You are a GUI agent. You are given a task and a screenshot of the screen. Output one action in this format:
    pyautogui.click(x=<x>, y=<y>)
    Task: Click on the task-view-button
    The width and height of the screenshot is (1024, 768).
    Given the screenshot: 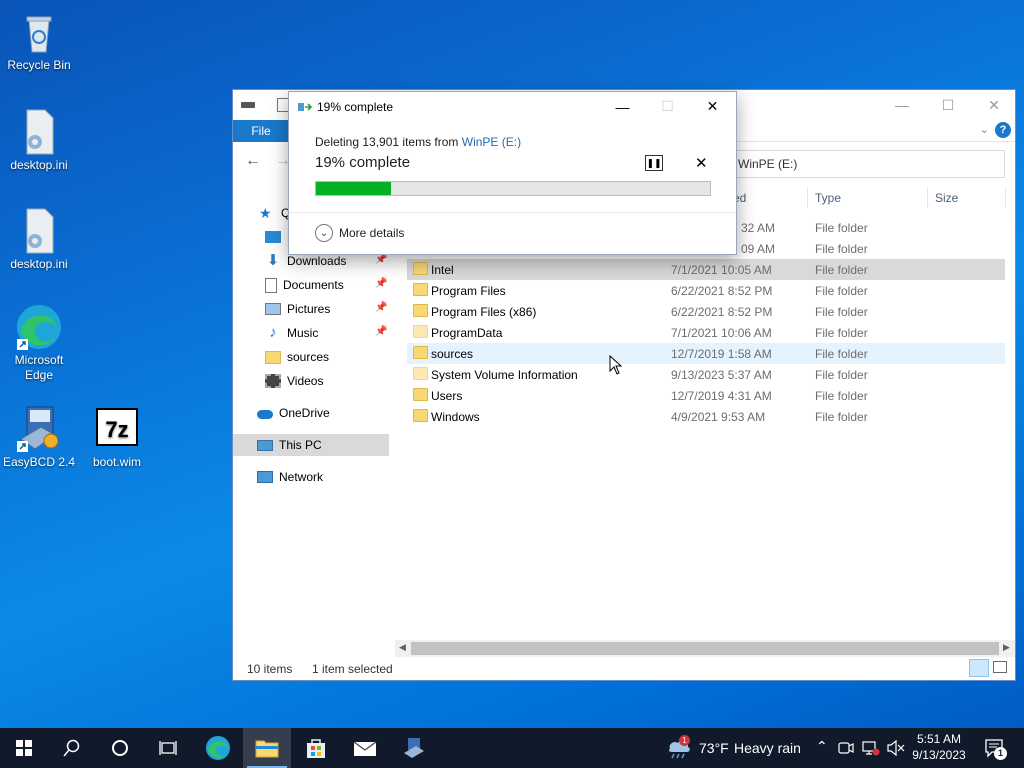 What is the action you would take?
    pyautogui.click(x=168, y=748)
    